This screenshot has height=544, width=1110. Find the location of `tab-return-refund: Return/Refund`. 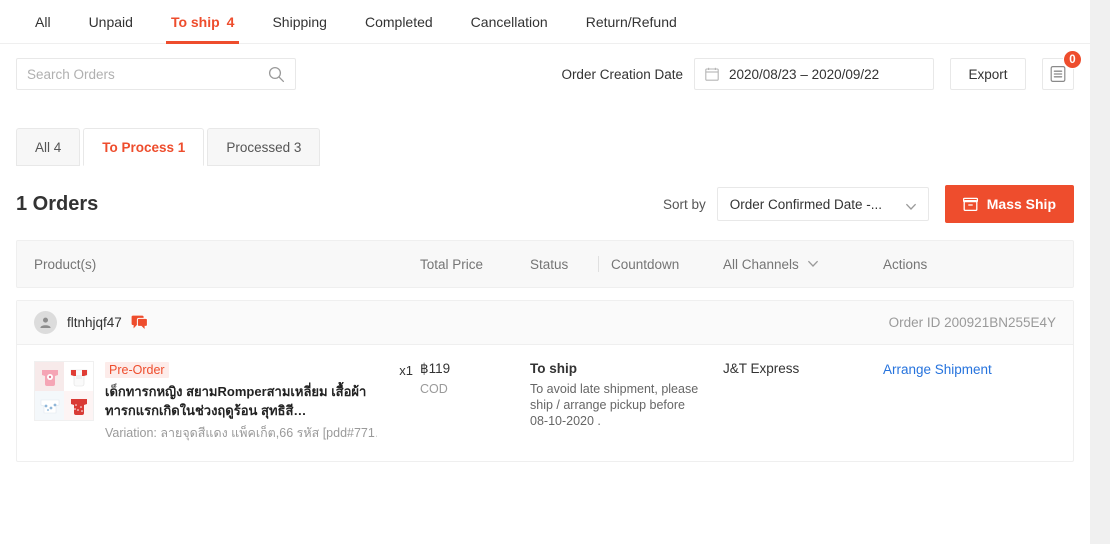

tab-return-refund: Return/Refund is located at coordinates (631, 22).